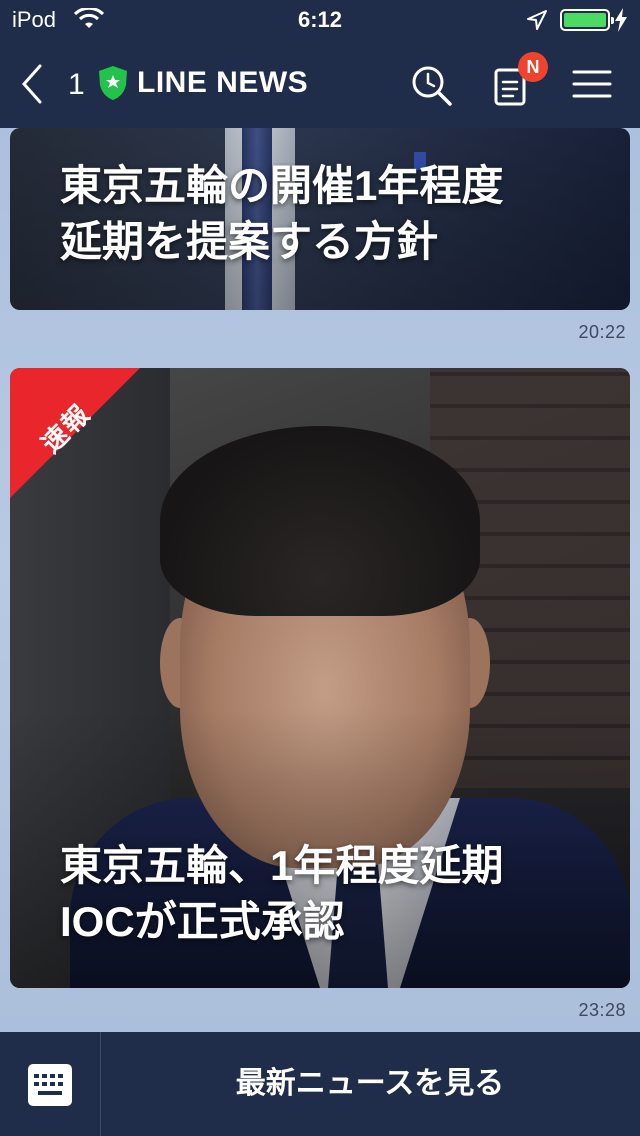 The width and height of the screenshot is (640, 1136). What do you see at coordinates (49, 84) in the screenshot?
I see `back-button: 1` at bounding box center [49, 84].